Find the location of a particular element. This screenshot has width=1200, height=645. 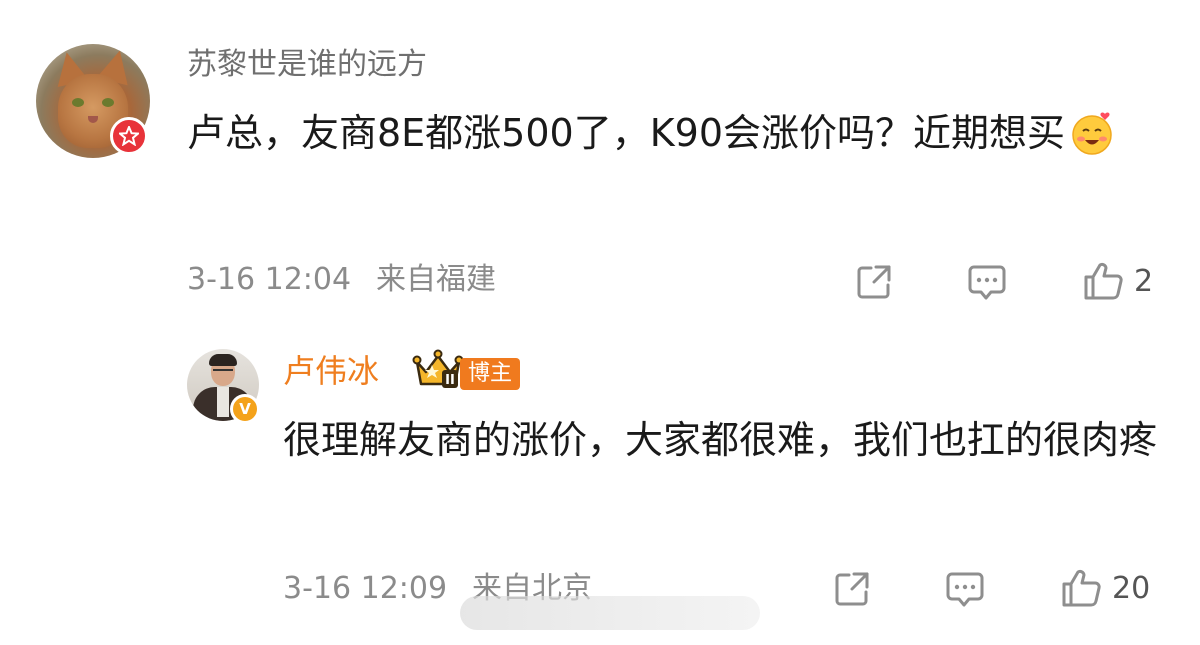

verified-badge-icon is located at coordinates (129, 136).